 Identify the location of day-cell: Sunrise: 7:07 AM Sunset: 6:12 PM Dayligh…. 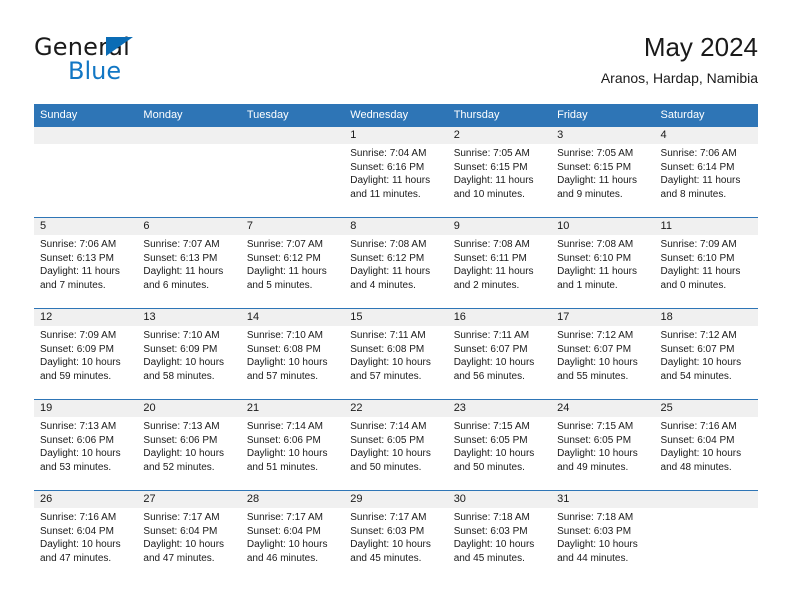
(292, 271).